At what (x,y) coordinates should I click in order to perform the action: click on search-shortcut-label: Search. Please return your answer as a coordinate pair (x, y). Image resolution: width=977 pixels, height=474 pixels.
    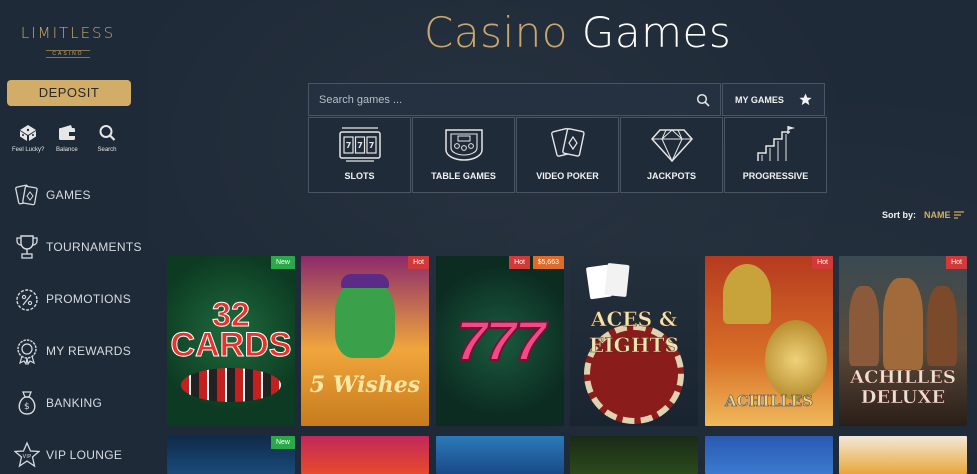
    Looking at the image, I should click on (107, 150).